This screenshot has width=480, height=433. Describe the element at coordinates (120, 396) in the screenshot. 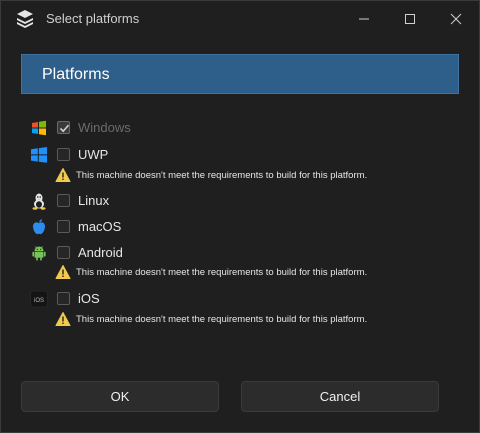

I see `ok-button: OK` at that location.